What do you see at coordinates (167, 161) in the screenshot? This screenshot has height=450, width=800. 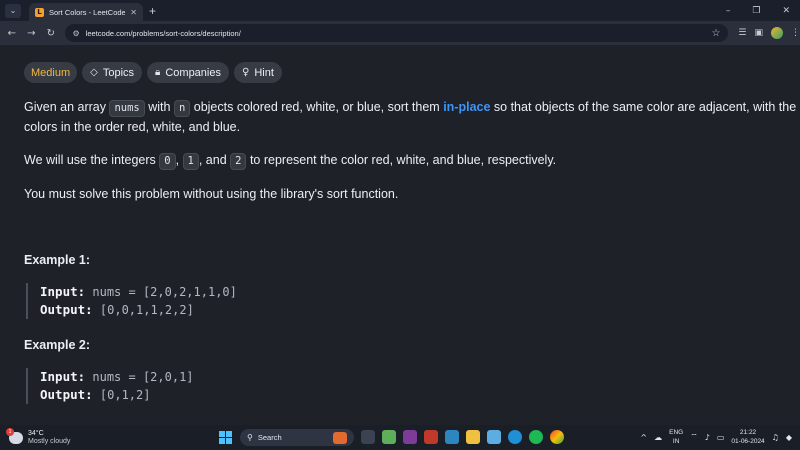 I see `inline-code: 0` at bounding box center [167, 161].